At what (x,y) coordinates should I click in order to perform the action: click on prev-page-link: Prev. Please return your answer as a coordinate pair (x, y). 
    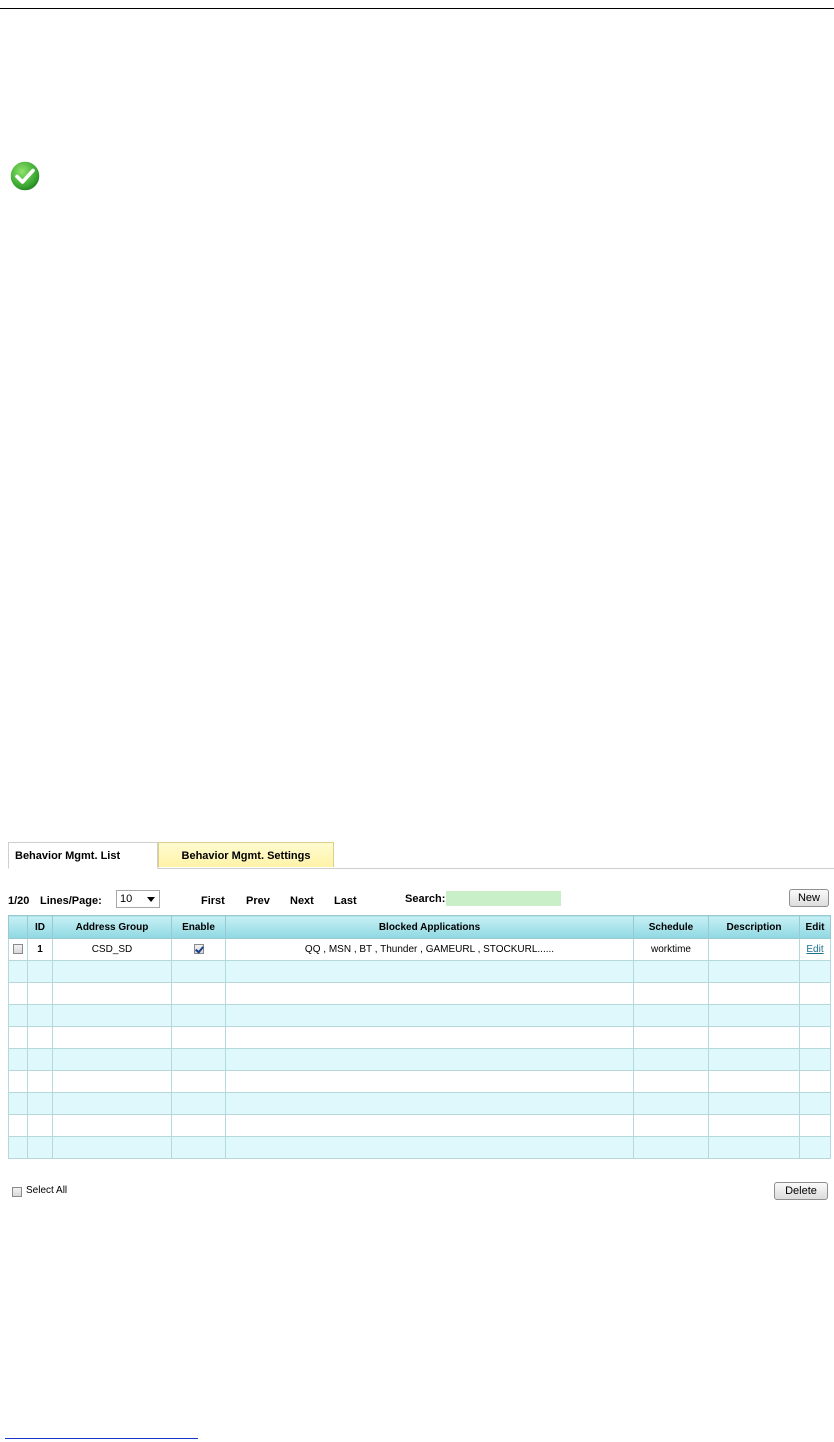
    Looking at the image, I should click on (258, 901).